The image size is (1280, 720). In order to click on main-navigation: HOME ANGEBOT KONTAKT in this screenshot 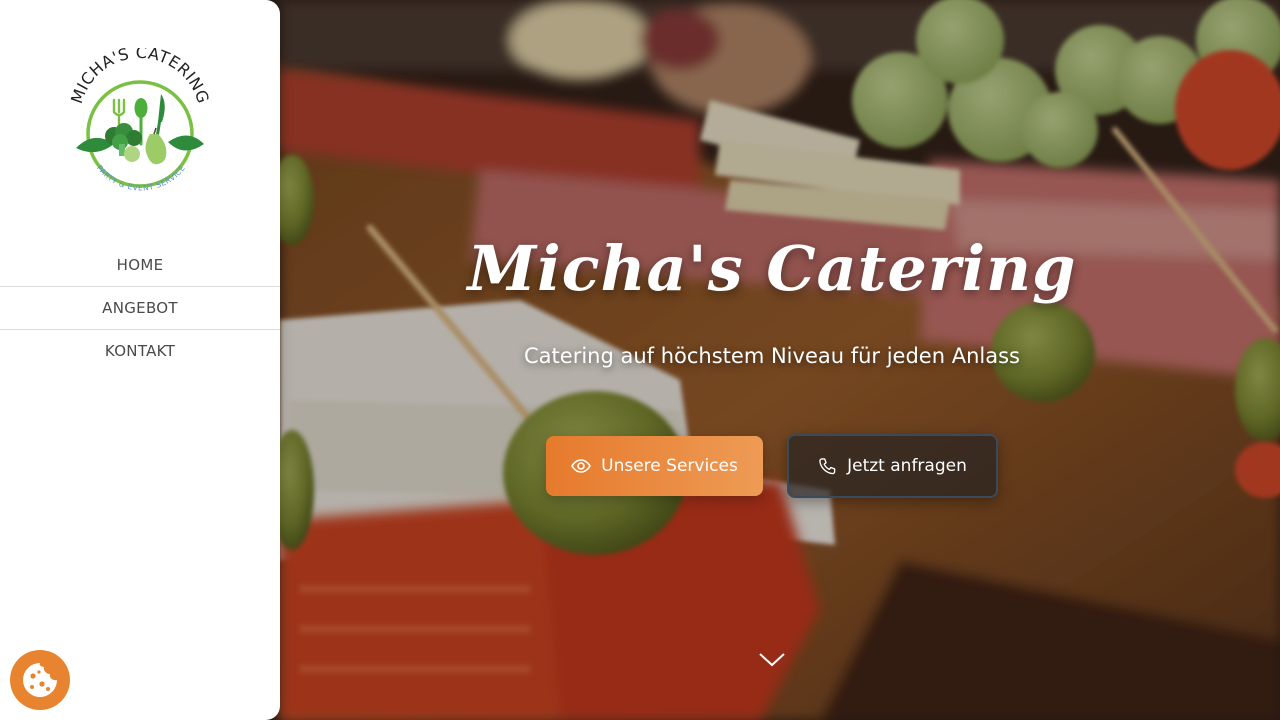, I will do `click(140, 308)`.